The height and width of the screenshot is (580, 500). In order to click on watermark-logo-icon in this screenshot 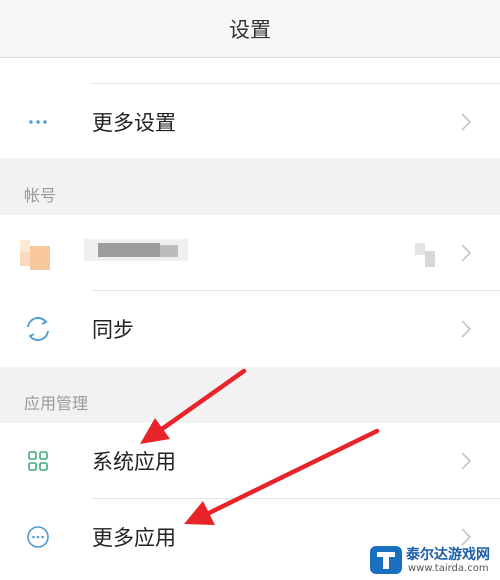, I will do `click(386, 560)`.